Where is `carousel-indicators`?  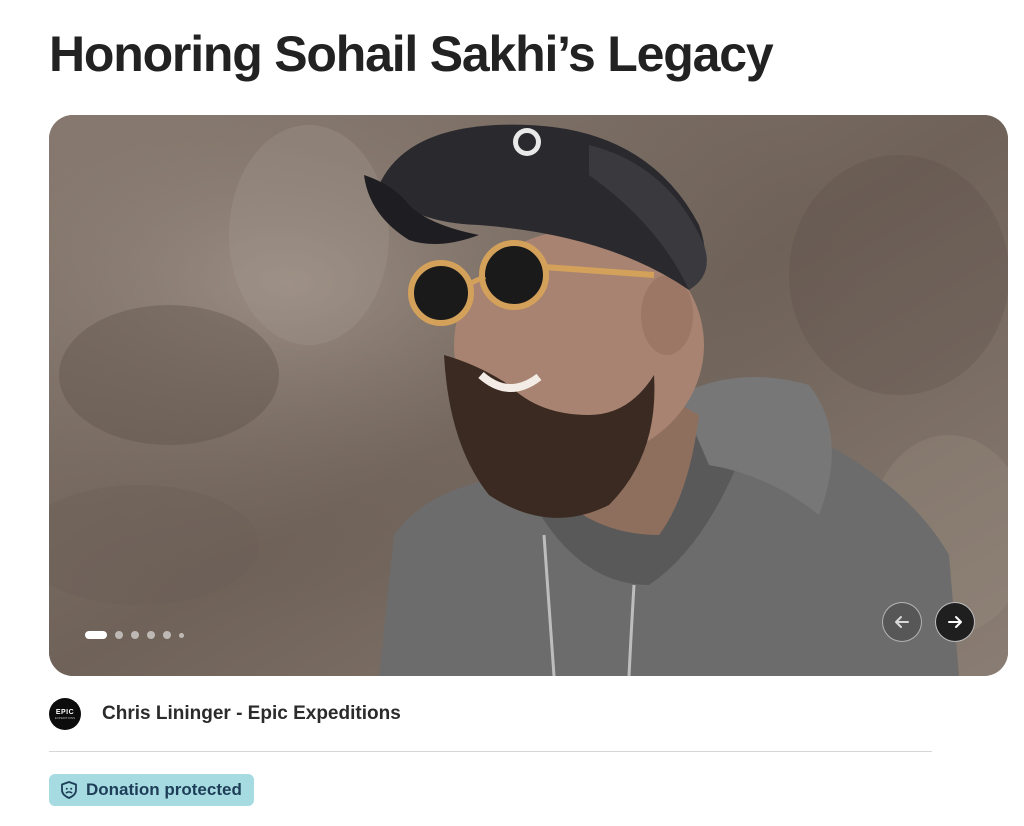
carousel-indicators is located at coordinates (134, 635).